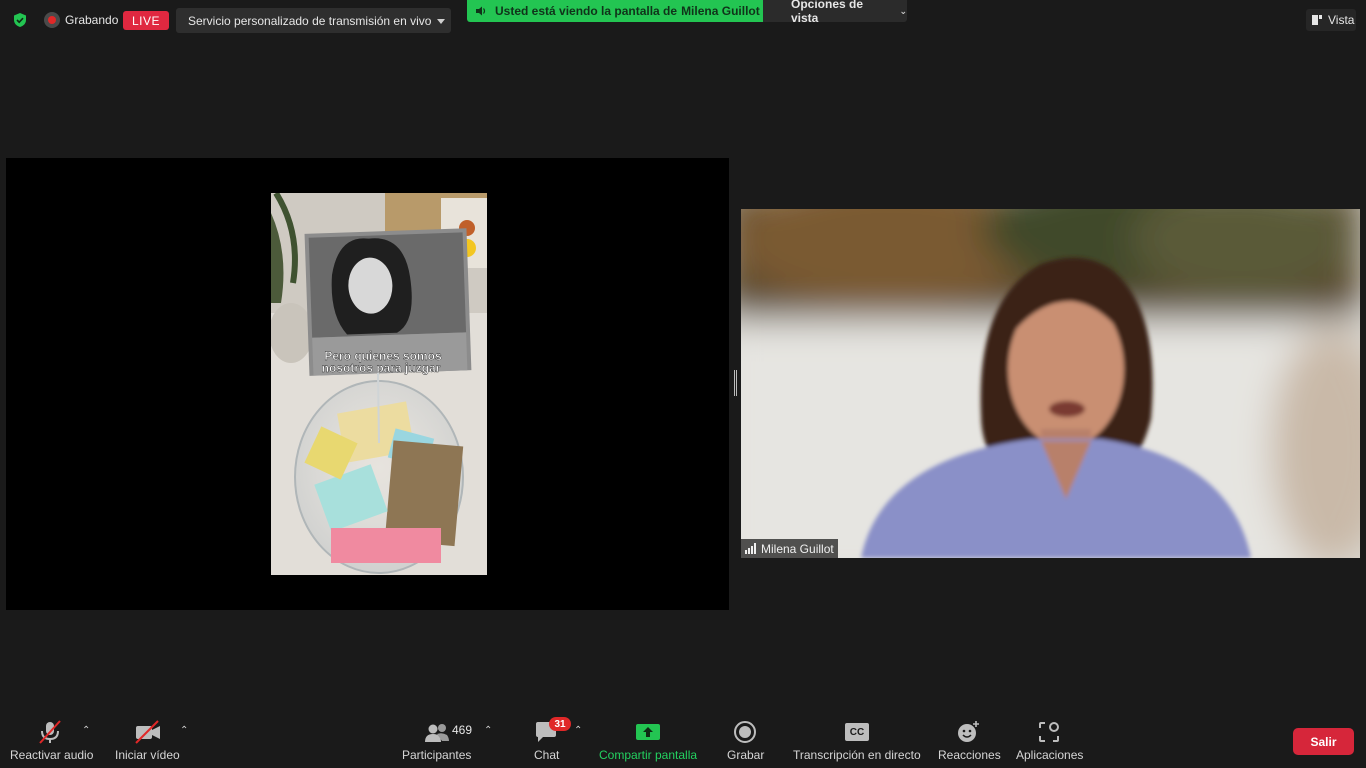 This screenshot has height=768, width=1366. I want to click on chat-options-caret-icon: ⌃, so click(578, 730).